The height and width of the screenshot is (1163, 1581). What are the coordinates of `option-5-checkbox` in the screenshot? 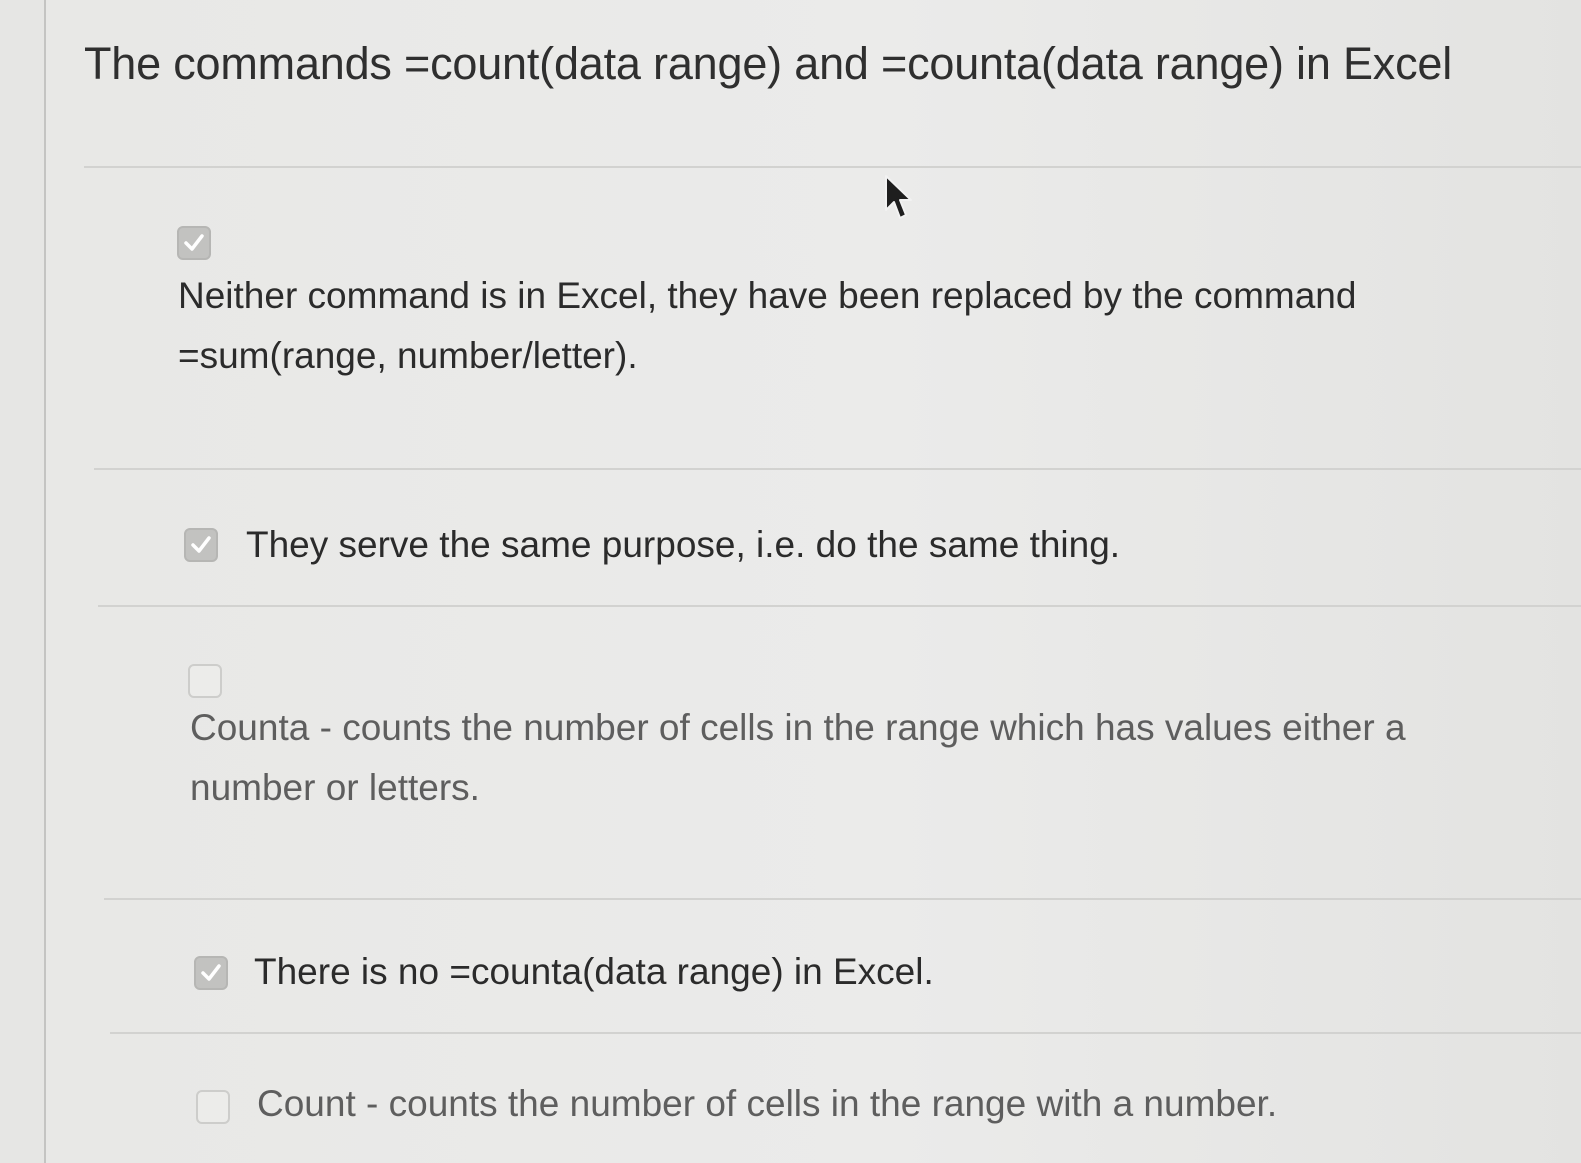 It's located at (213, 1107).